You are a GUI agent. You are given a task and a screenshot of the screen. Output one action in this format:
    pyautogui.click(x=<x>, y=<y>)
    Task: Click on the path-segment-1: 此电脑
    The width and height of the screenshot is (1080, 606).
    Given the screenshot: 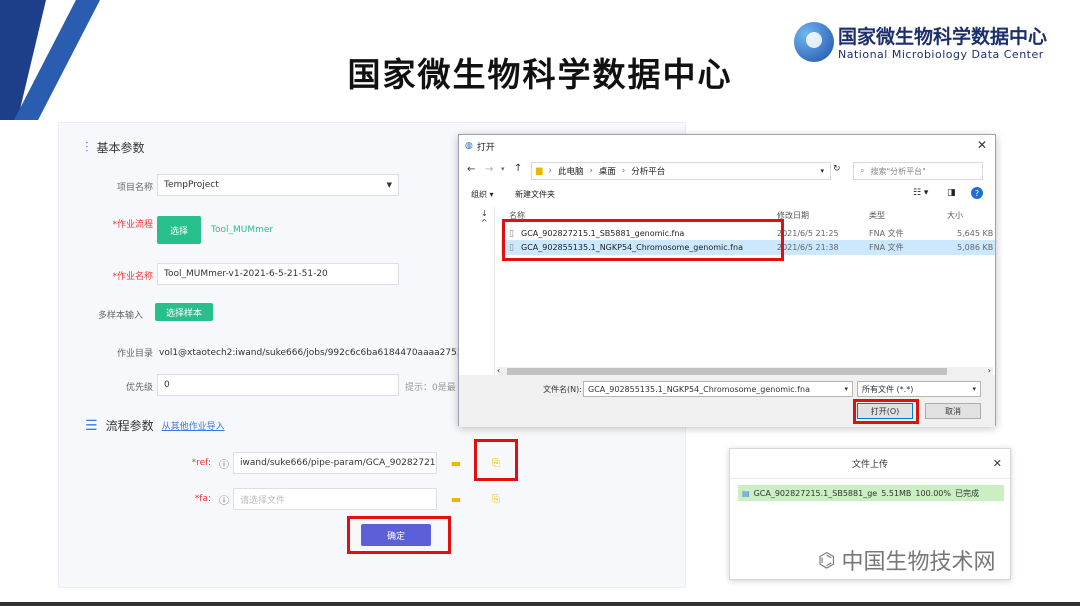 What is the action you would take?
    pyautogui.click(x=571, y=171)
    